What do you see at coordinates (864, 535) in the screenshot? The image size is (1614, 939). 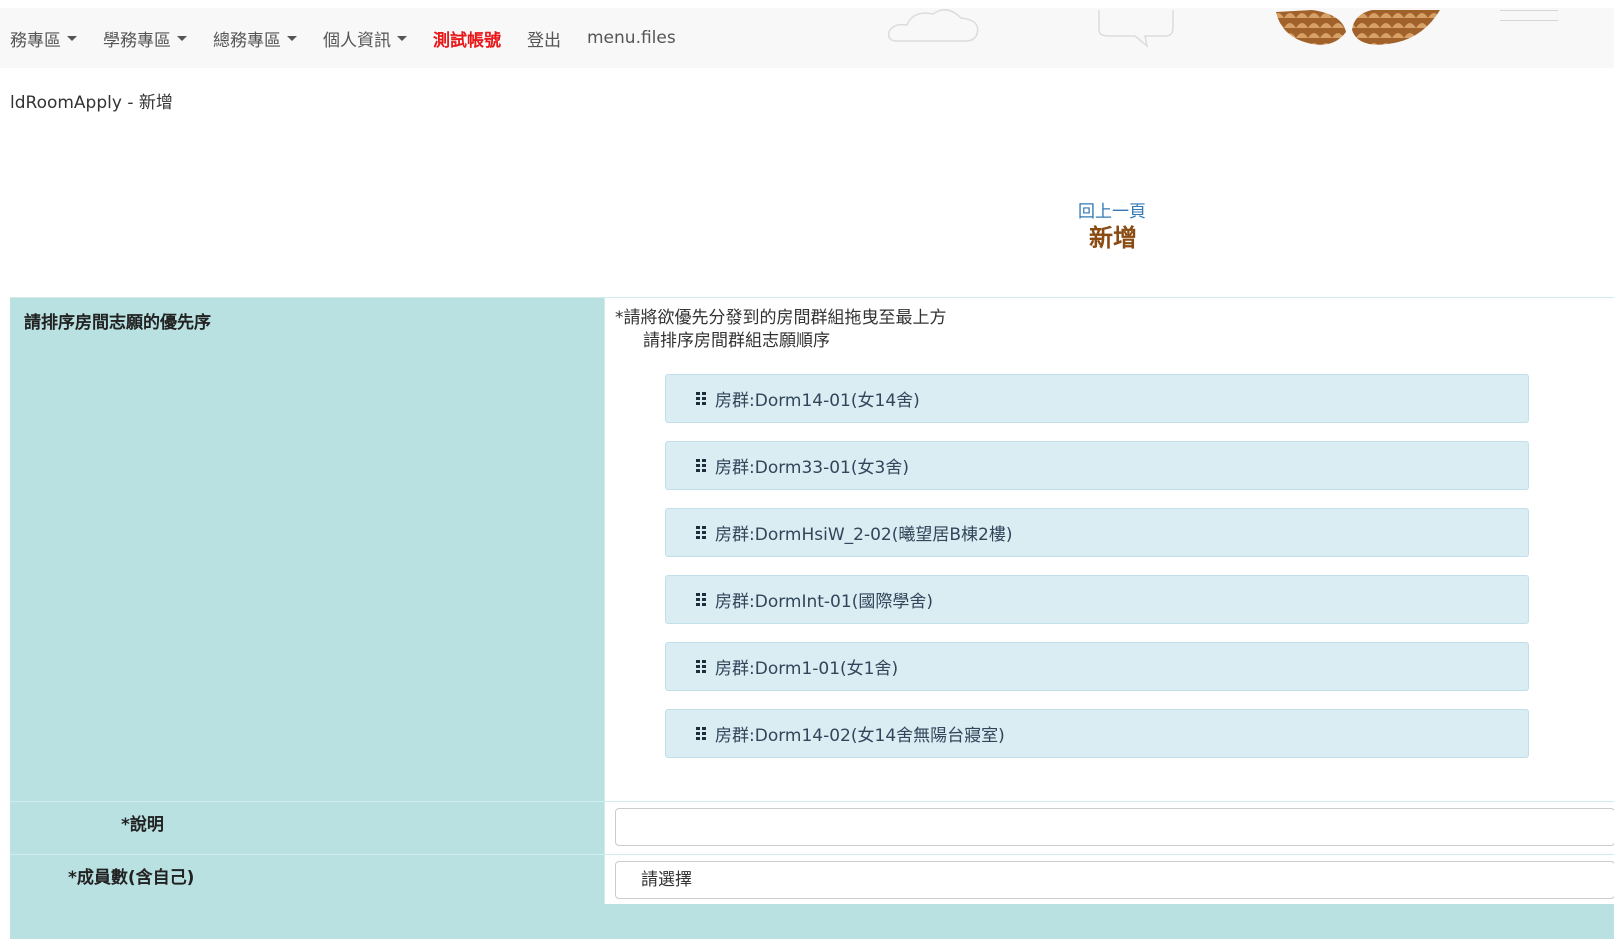 I see `room-group-label: 房群:DormHsiW_2-02(曦望居B棟2樓)` at bounding box center [864, 535].